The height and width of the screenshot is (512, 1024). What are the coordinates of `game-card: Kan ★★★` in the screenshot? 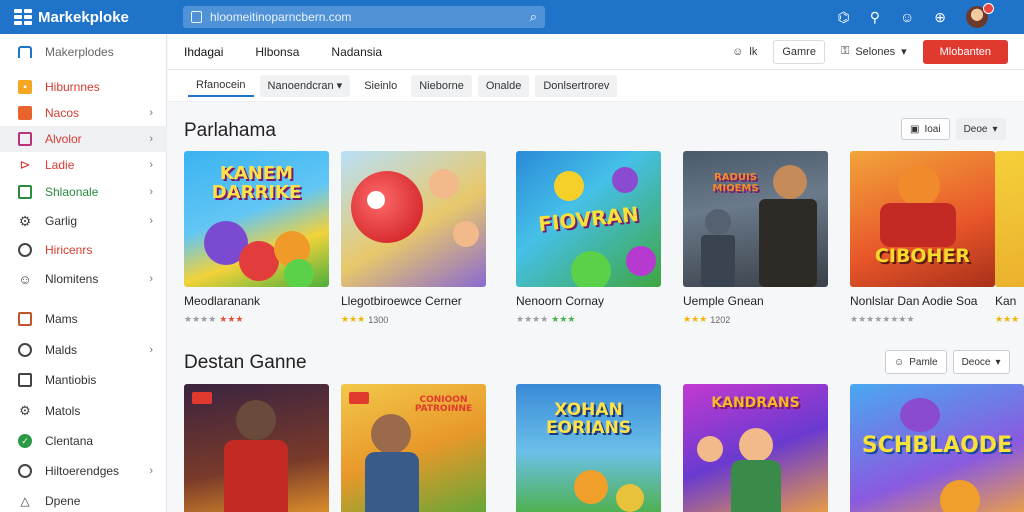 It's located at (1009, 238).